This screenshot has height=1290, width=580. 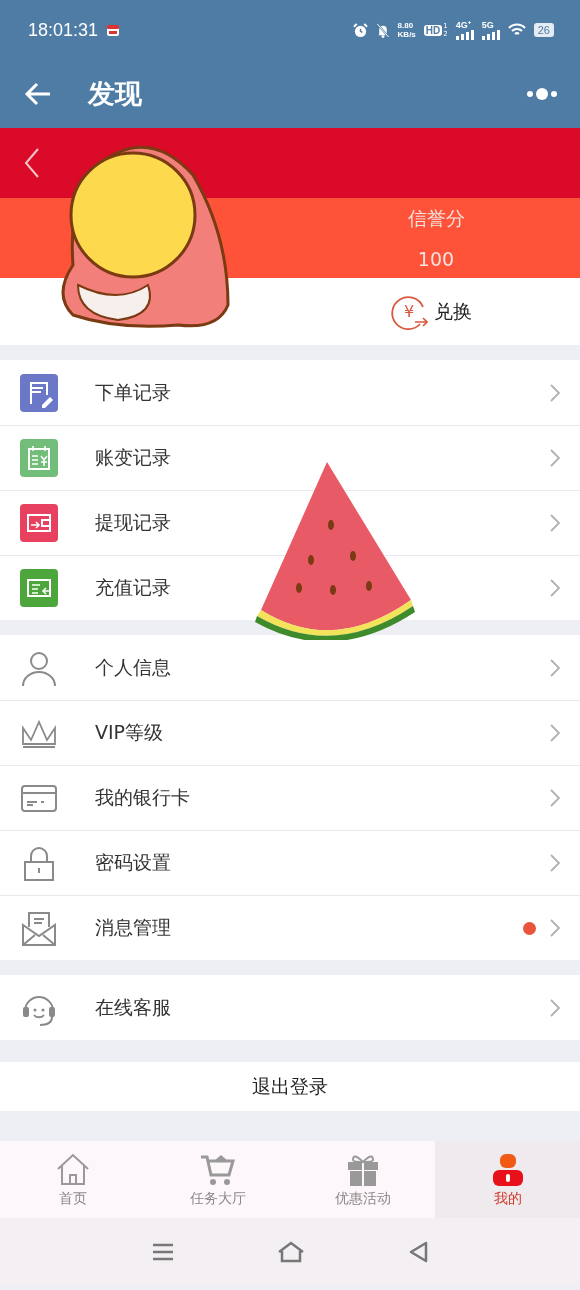 I want to click on mute-icon, so click(x=382, y=30).